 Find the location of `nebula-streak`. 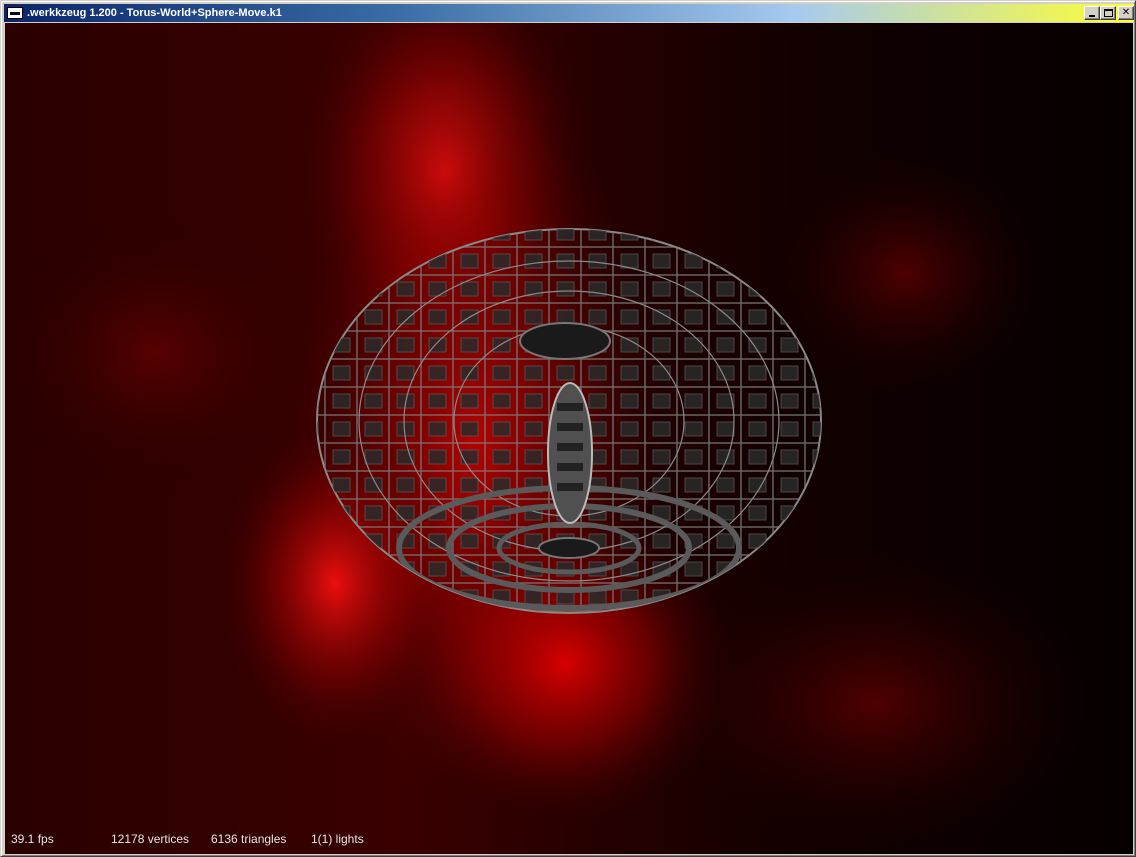

nebula-streak is located at coordinates (875, 703).